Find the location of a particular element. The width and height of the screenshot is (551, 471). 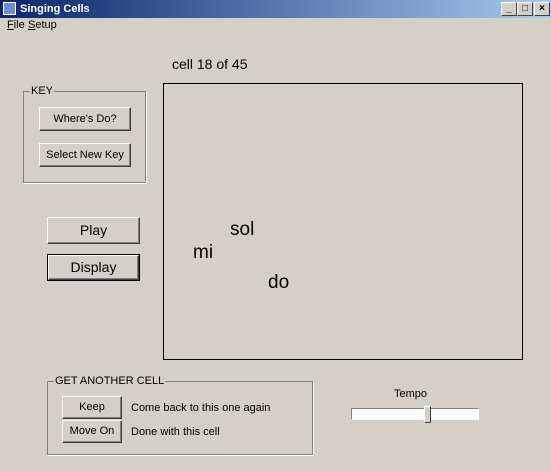

menu-file: File is located at coordinates (16, 25).